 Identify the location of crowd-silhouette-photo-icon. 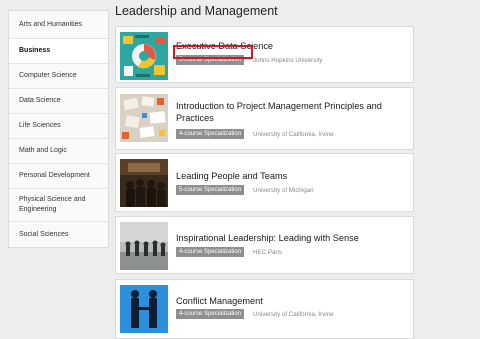
(144, 246).